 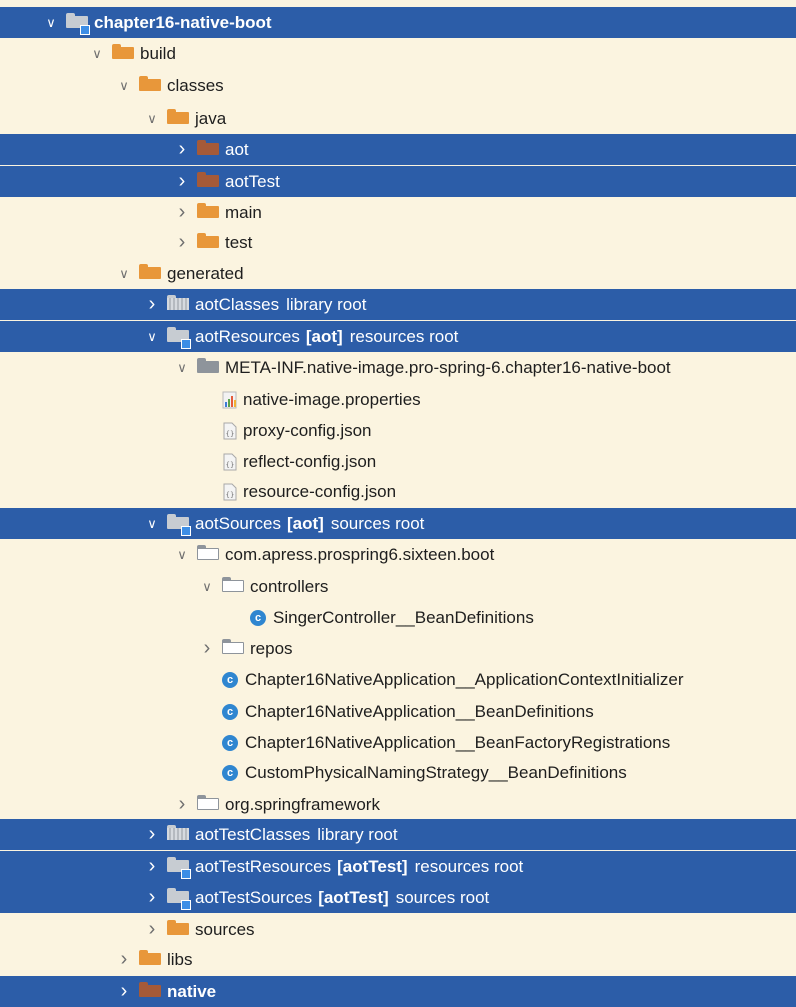 I want to click on tree-node-label: aotTest, so click(x=252, y=181).